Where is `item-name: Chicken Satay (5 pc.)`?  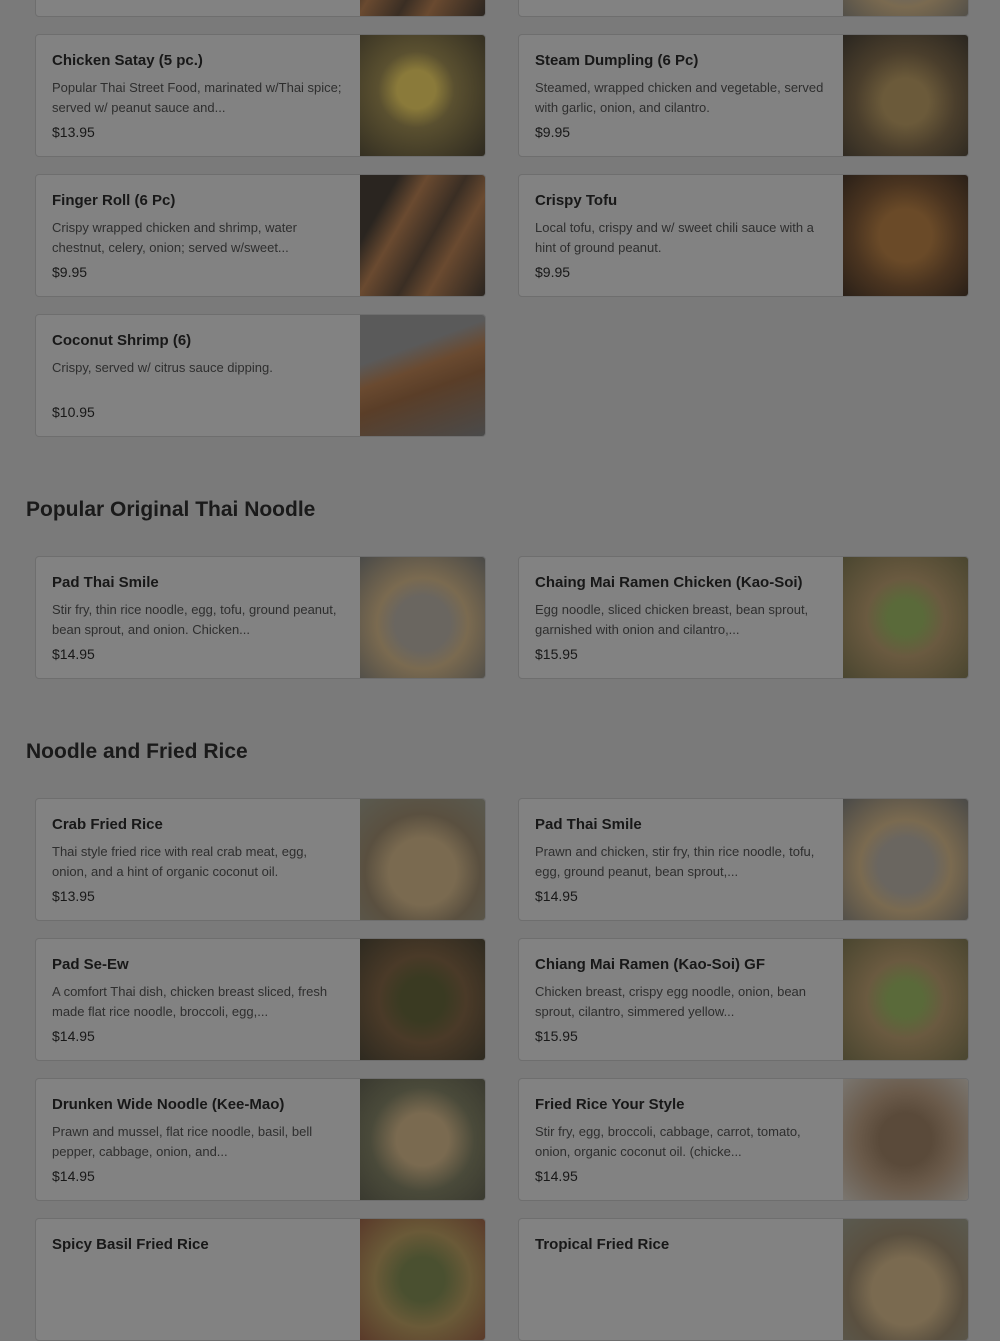 item-name: Chicken Satay (5 pc.) is located at coordinates (127, 60).